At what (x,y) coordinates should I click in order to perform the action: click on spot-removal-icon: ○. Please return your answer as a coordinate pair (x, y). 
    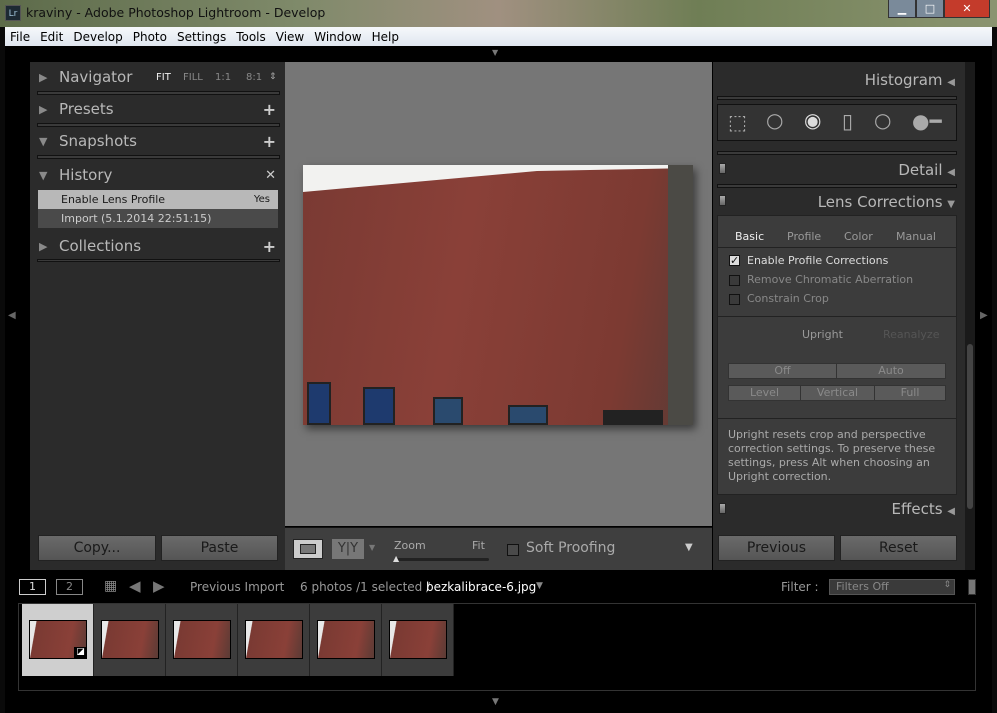
    Looking at the image, I should click on (774, 120).